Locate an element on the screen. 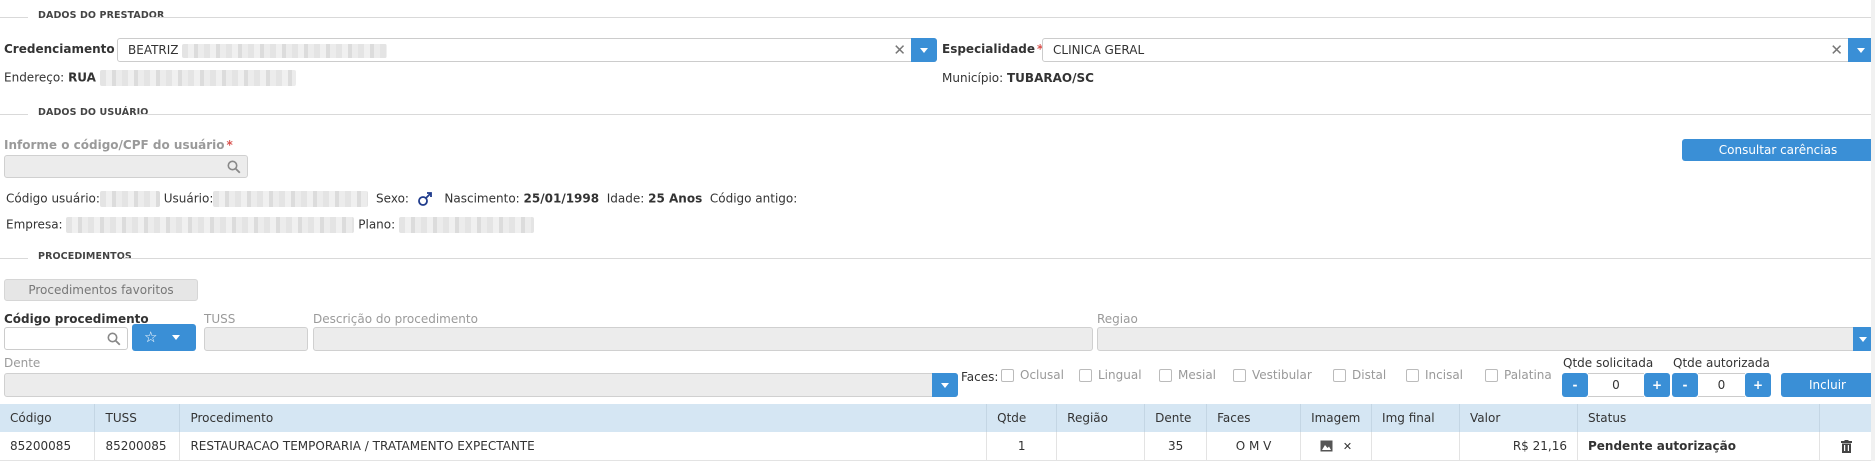 The height and width of the screenshot is (461, 1875). dente-select is located at coordinates (481, 385).